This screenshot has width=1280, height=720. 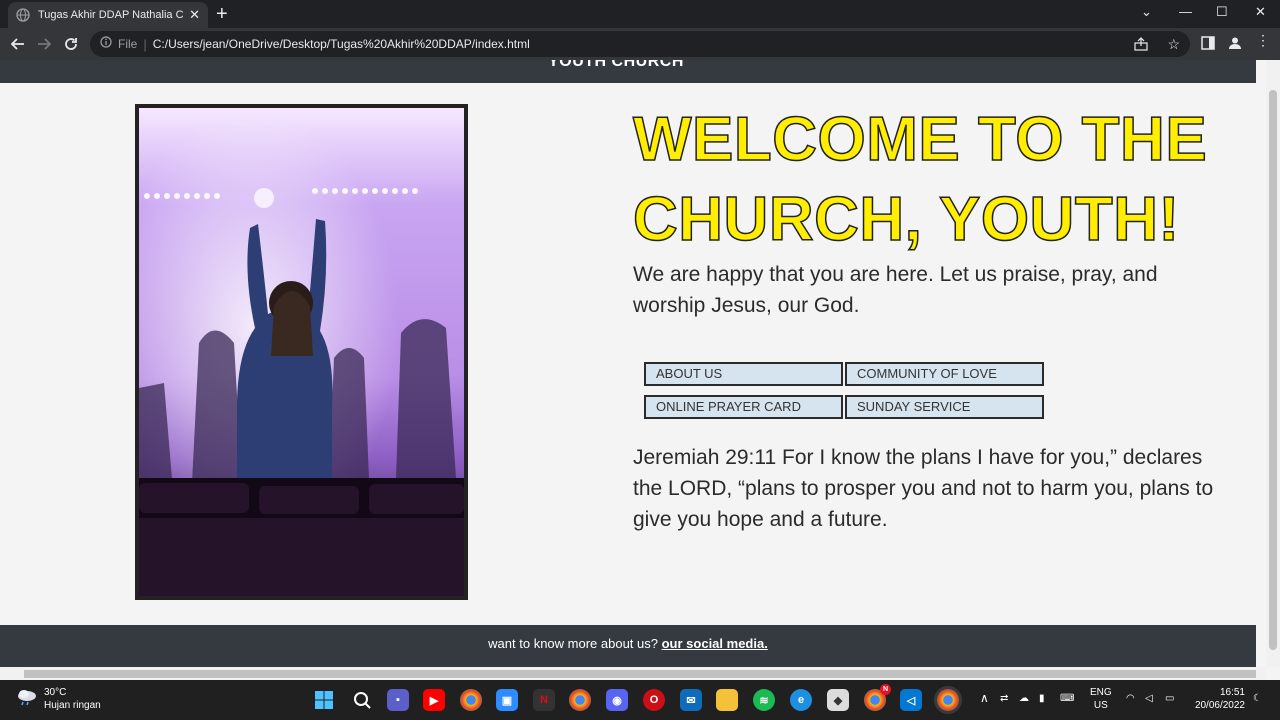 I want to click on weather-widget: 30°C Hujan ringan, so click(x=58, y=699).